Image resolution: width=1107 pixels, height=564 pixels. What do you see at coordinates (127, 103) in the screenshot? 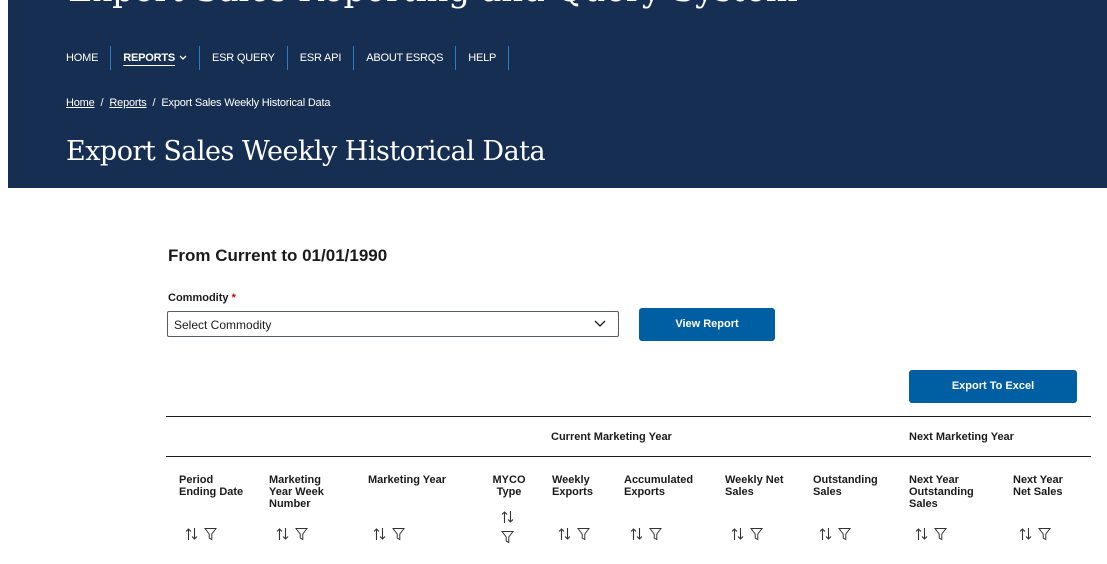
I see `breadcrumb-reports-link: Reports` at bounding box center [127, 103].